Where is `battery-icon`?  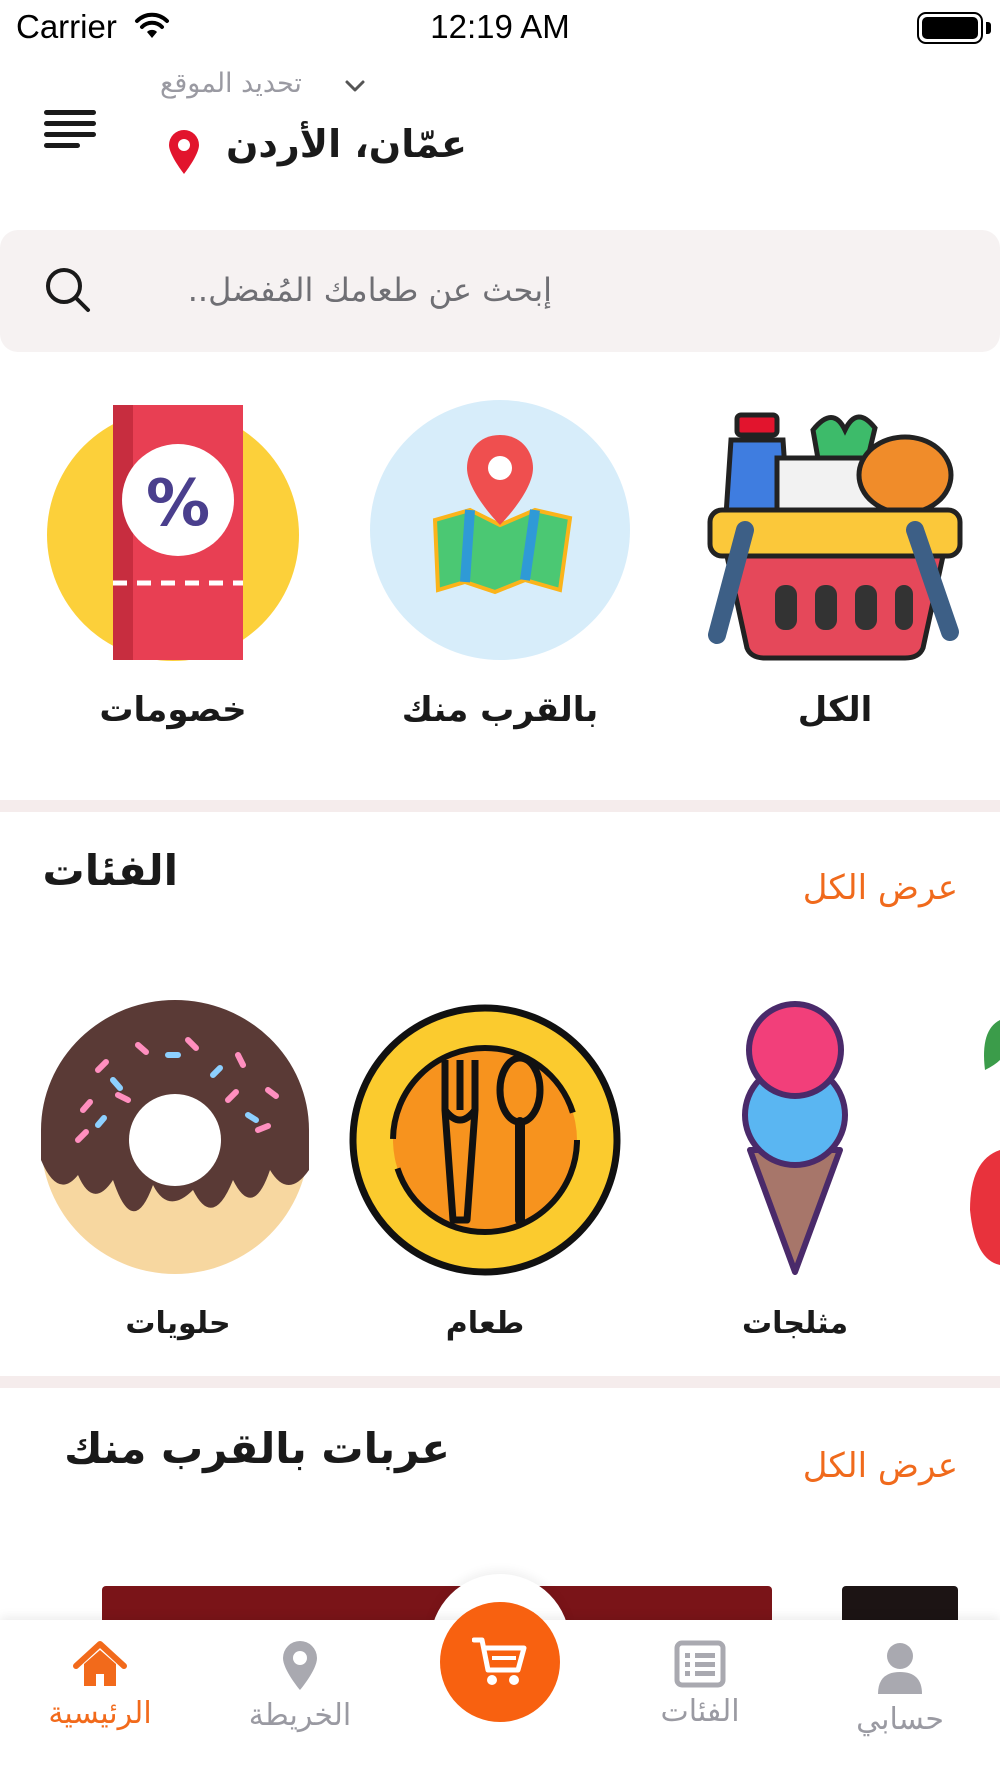 battery-icon is located at coordinates (950, 28).